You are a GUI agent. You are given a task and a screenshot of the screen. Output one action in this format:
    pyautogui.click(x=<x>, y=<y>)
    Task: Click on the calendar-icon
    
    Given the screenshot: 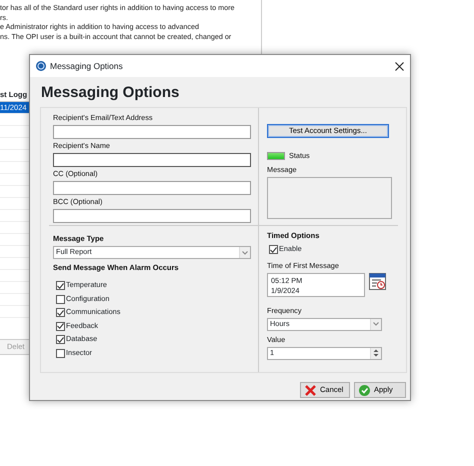 What is the action you would take?
    pyautogui.click(x=377, y=281)
    